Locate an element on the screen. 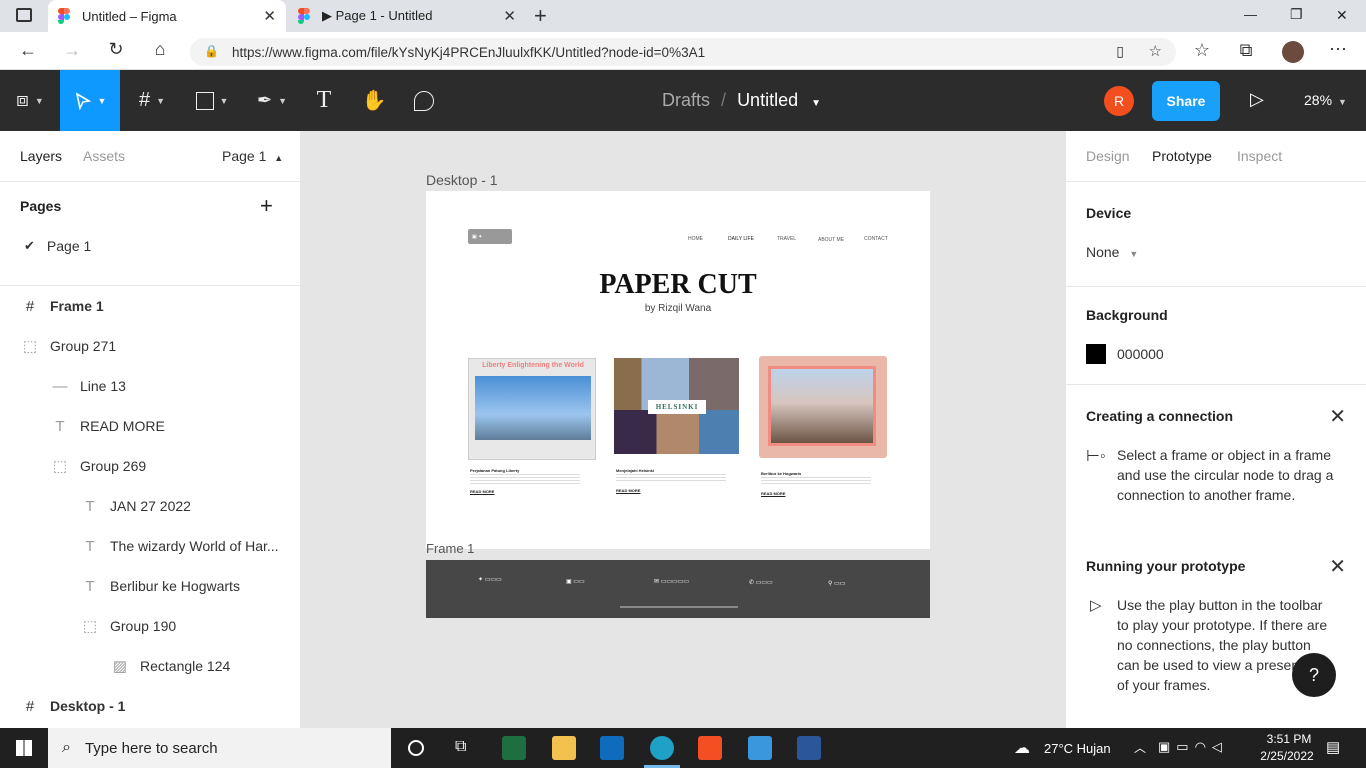 Image resolution: width=1366 pixels, height=768 pixels. card-read-more: READ MORE is located at coordinates (628, 490).